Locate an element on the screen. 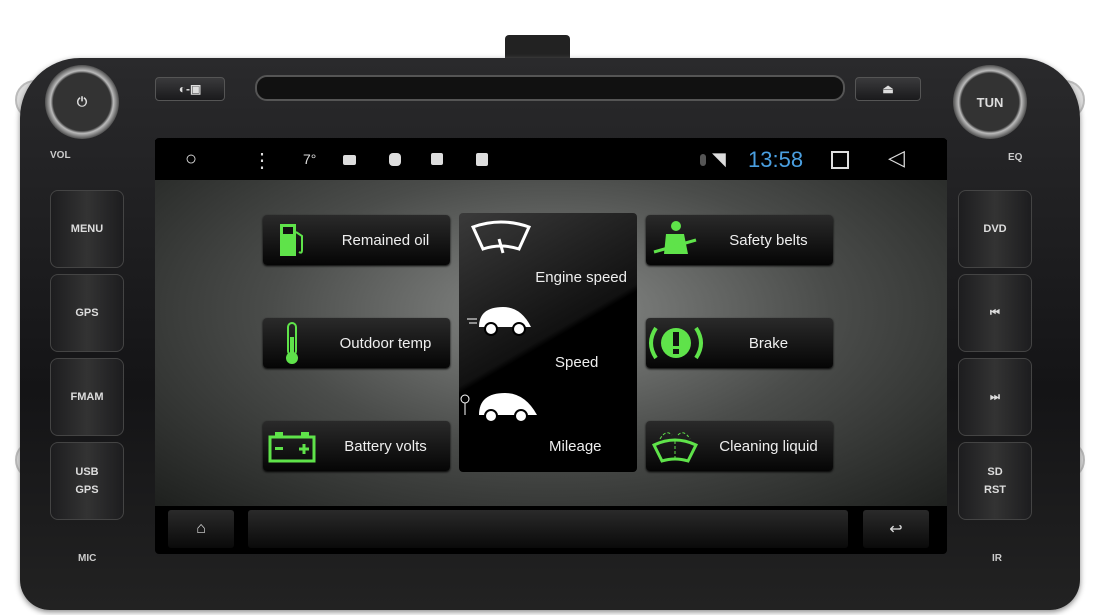 The image size is (1100, 615). gauge-icon is located at coordinates (501, 237).